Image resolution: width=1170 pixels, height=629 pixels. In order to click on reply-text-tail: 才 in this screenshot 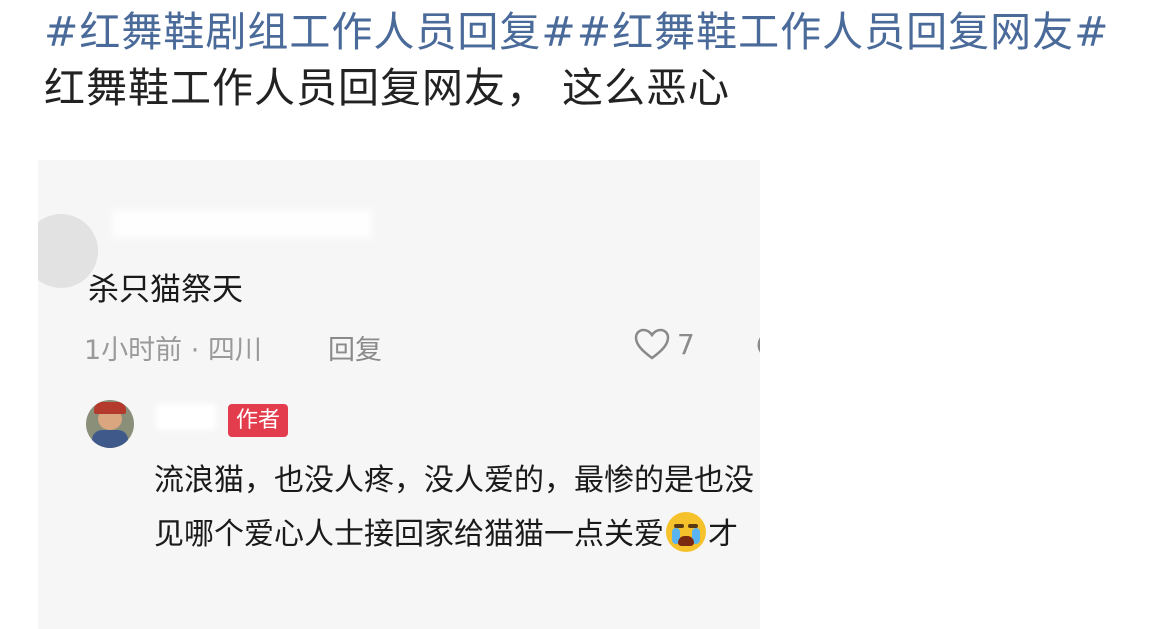, I will do `click(723, 534)`.